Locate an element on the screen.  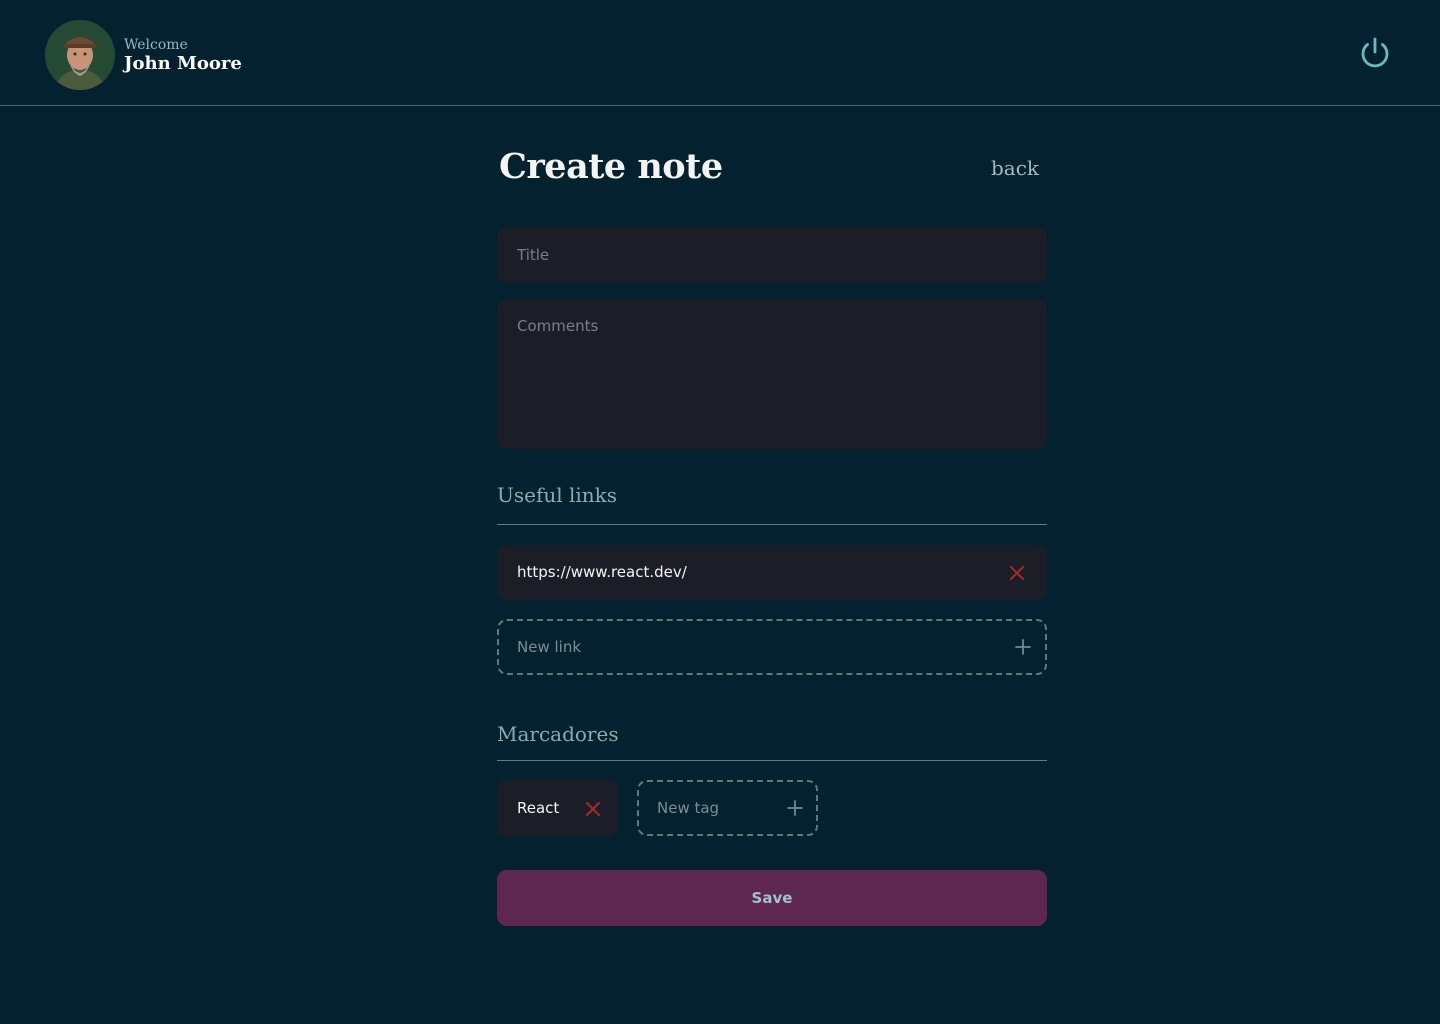
add-link-icon is located at coordinates (1023, 647).